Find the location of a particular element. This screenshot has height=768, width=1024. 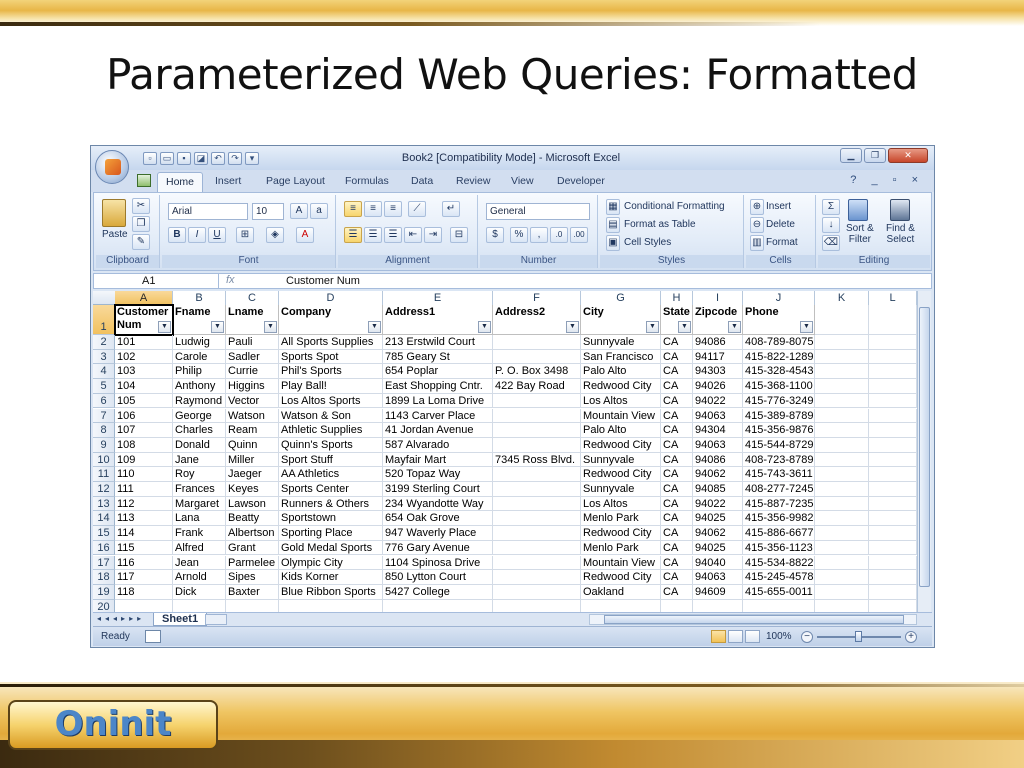

cell-i20 is located at coordinates (718, 605).